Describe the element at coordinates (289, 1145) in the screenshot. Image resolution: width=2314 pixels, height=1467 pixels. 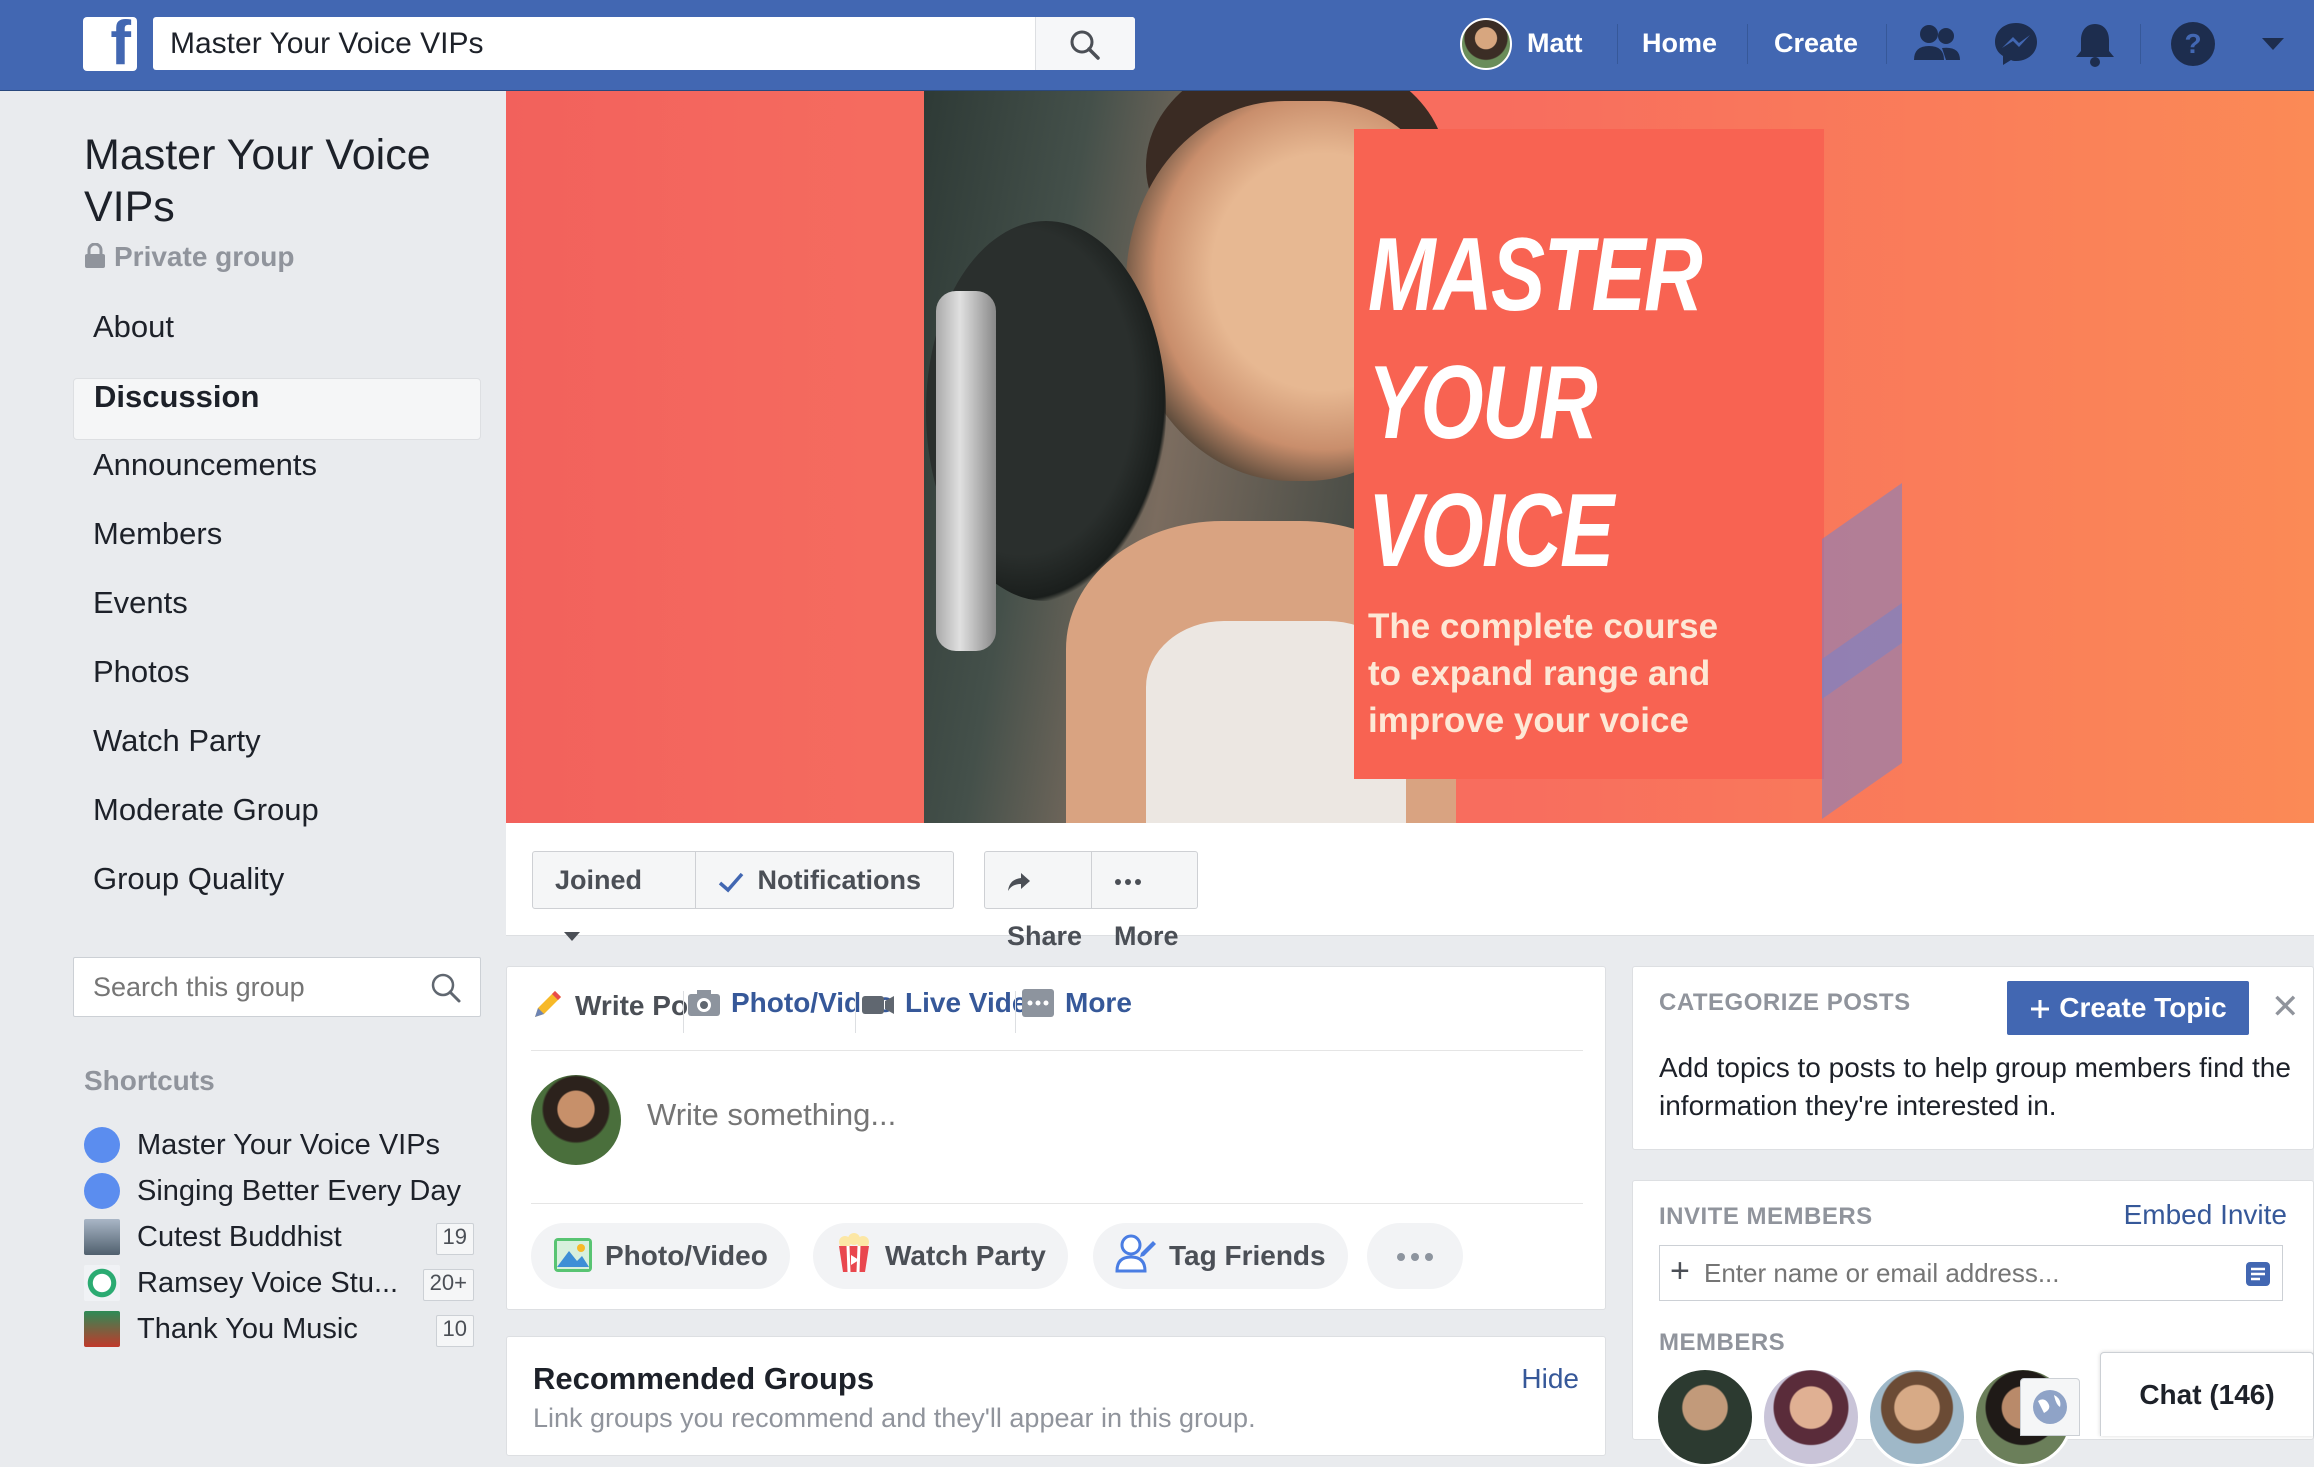
I see `shortcut-label: Master Your Voice VIPs` at that location.